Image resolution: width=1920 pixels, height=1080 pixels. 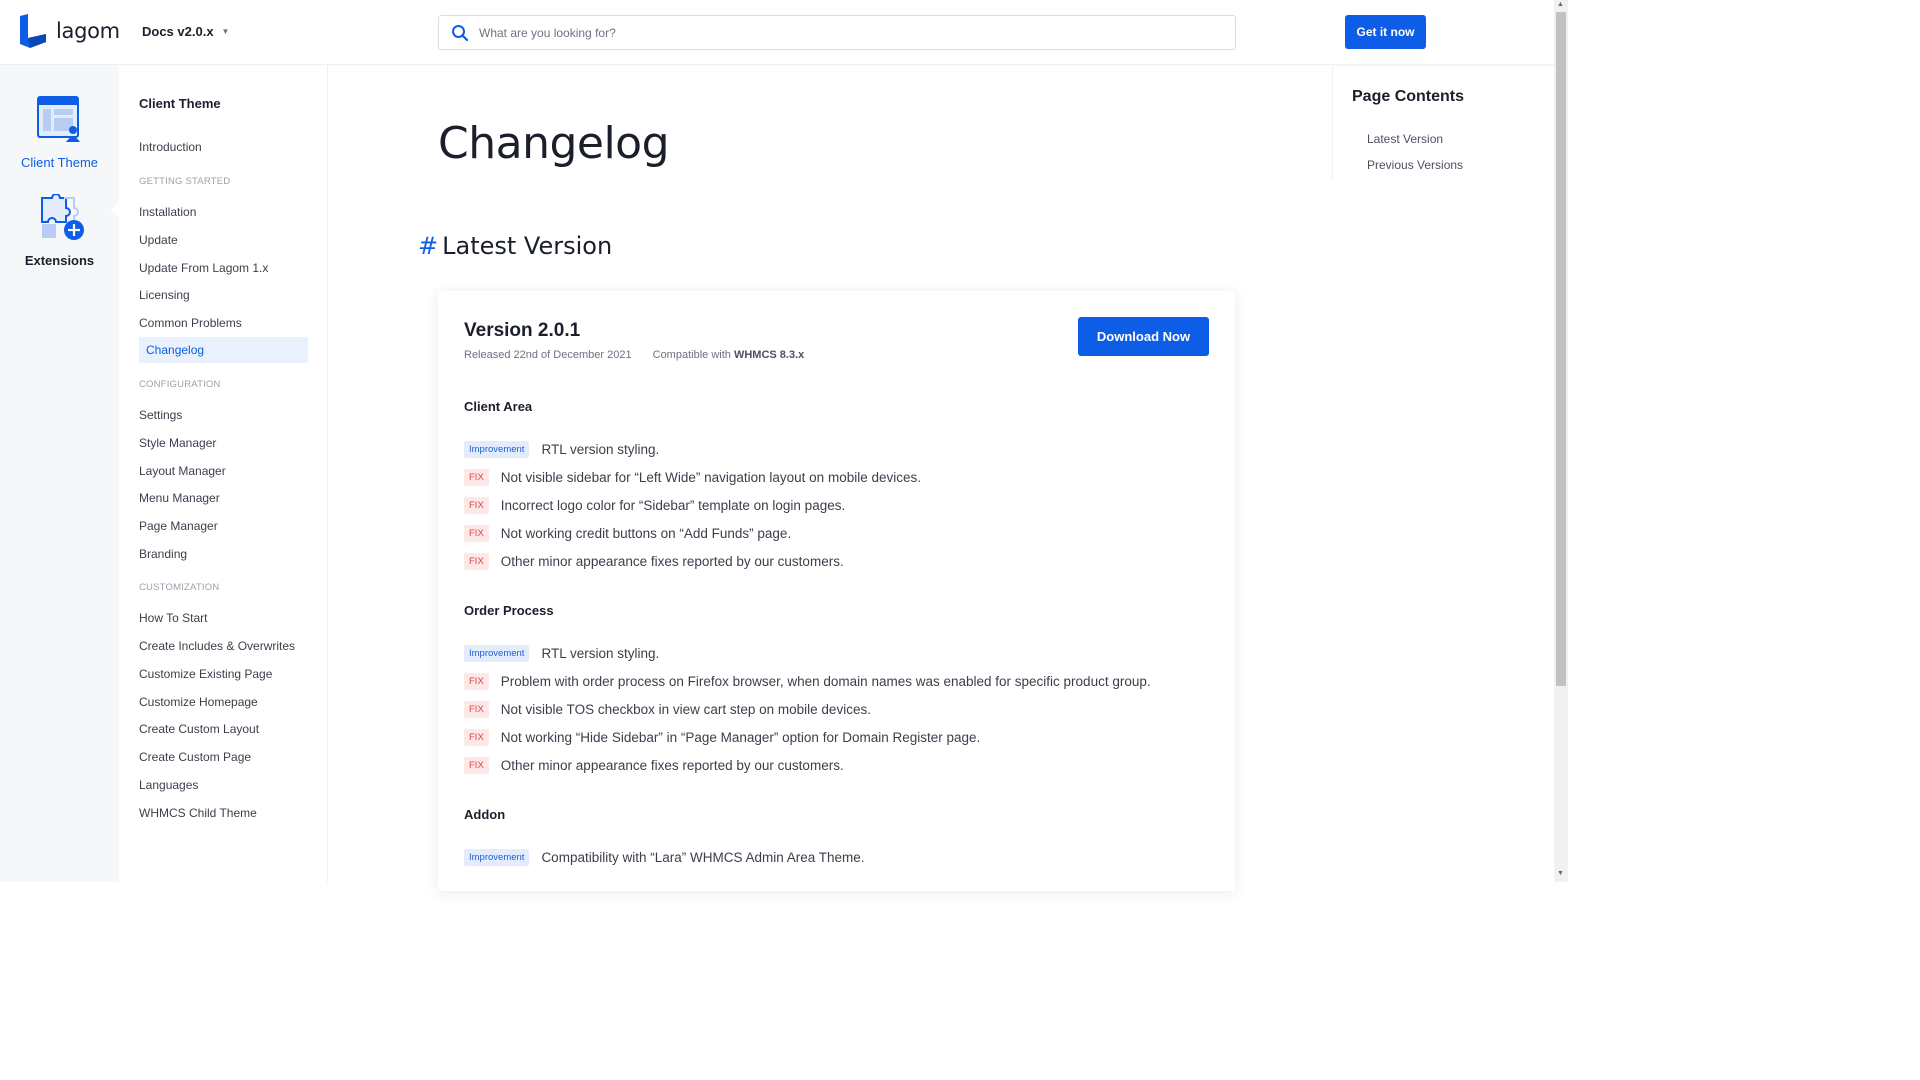 What do you see at coordinates (195, 757) in the screenshot?
I see `sidebar-item-create-custom-page: Create Custom Page` at bounding box center [195, 757].